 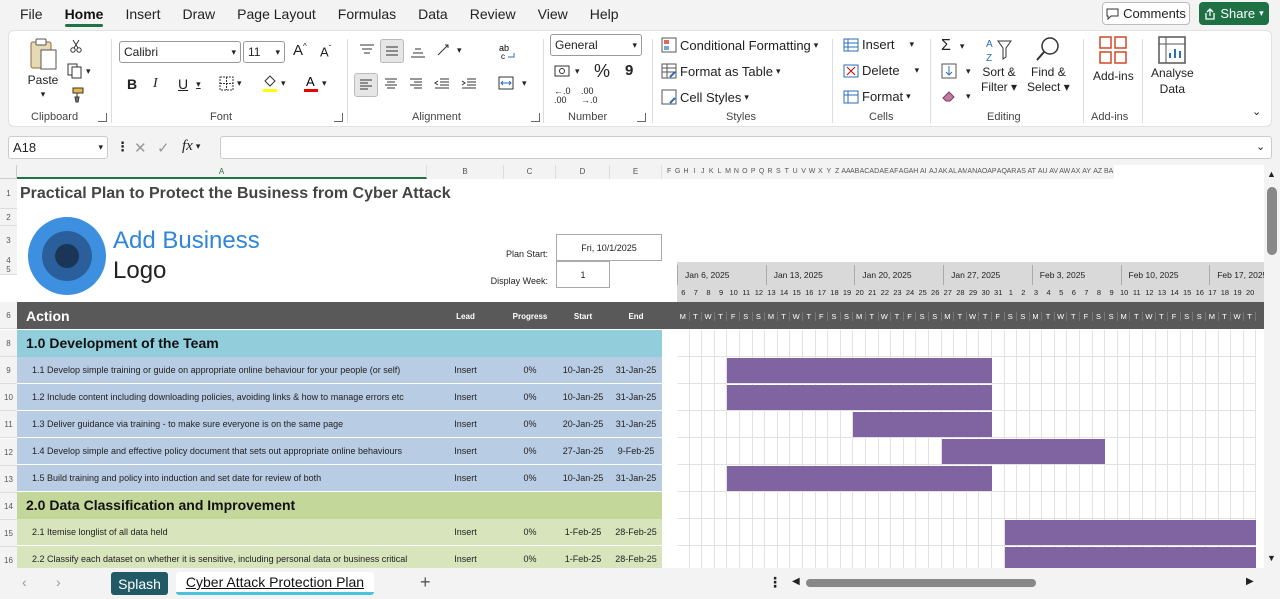 I want to click on column-header: G, so click(x=677, y=172).